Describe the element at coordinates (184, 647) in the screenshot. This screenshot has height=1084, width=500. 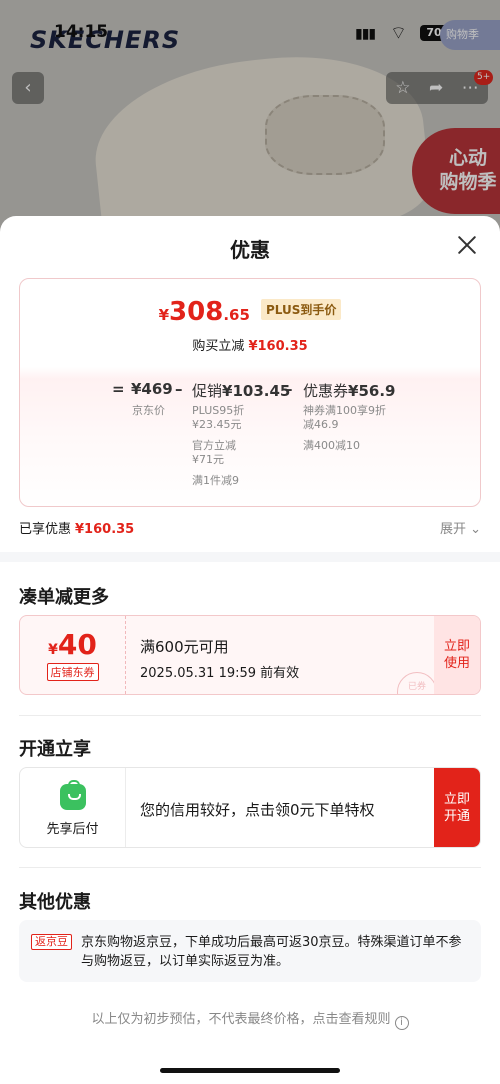
I see `coupon-condition: 满600元可用` at that location.